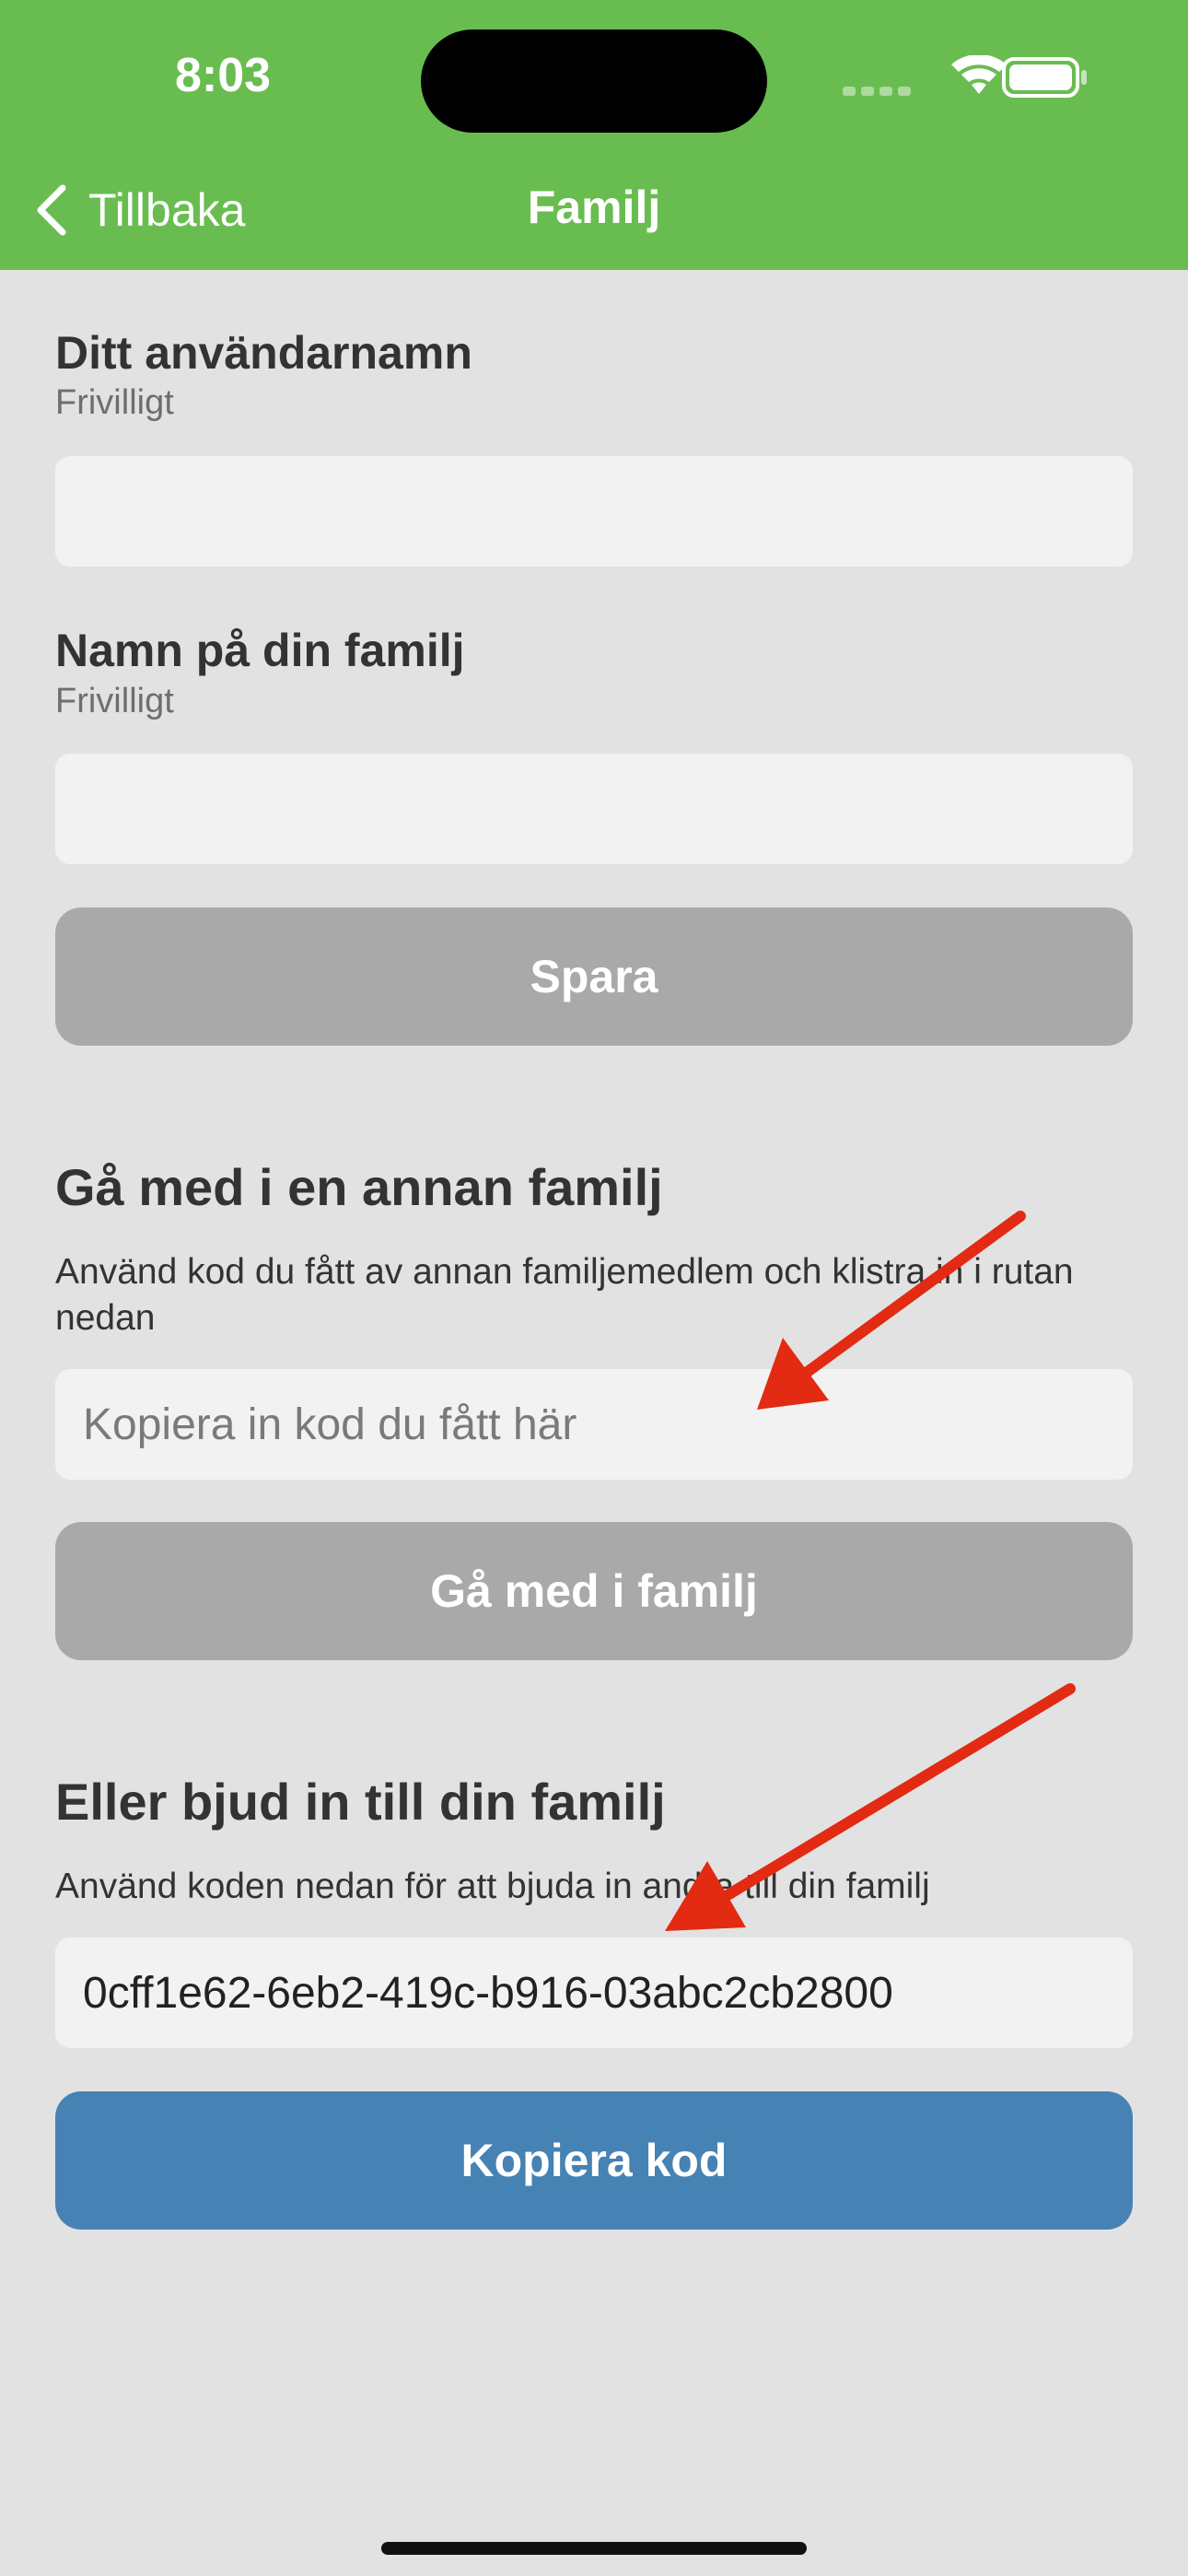 This screenshot has width=1188, height=2576. I want to click on nav-header: 8:03 Tillbaka Familj, so click(594, 135).